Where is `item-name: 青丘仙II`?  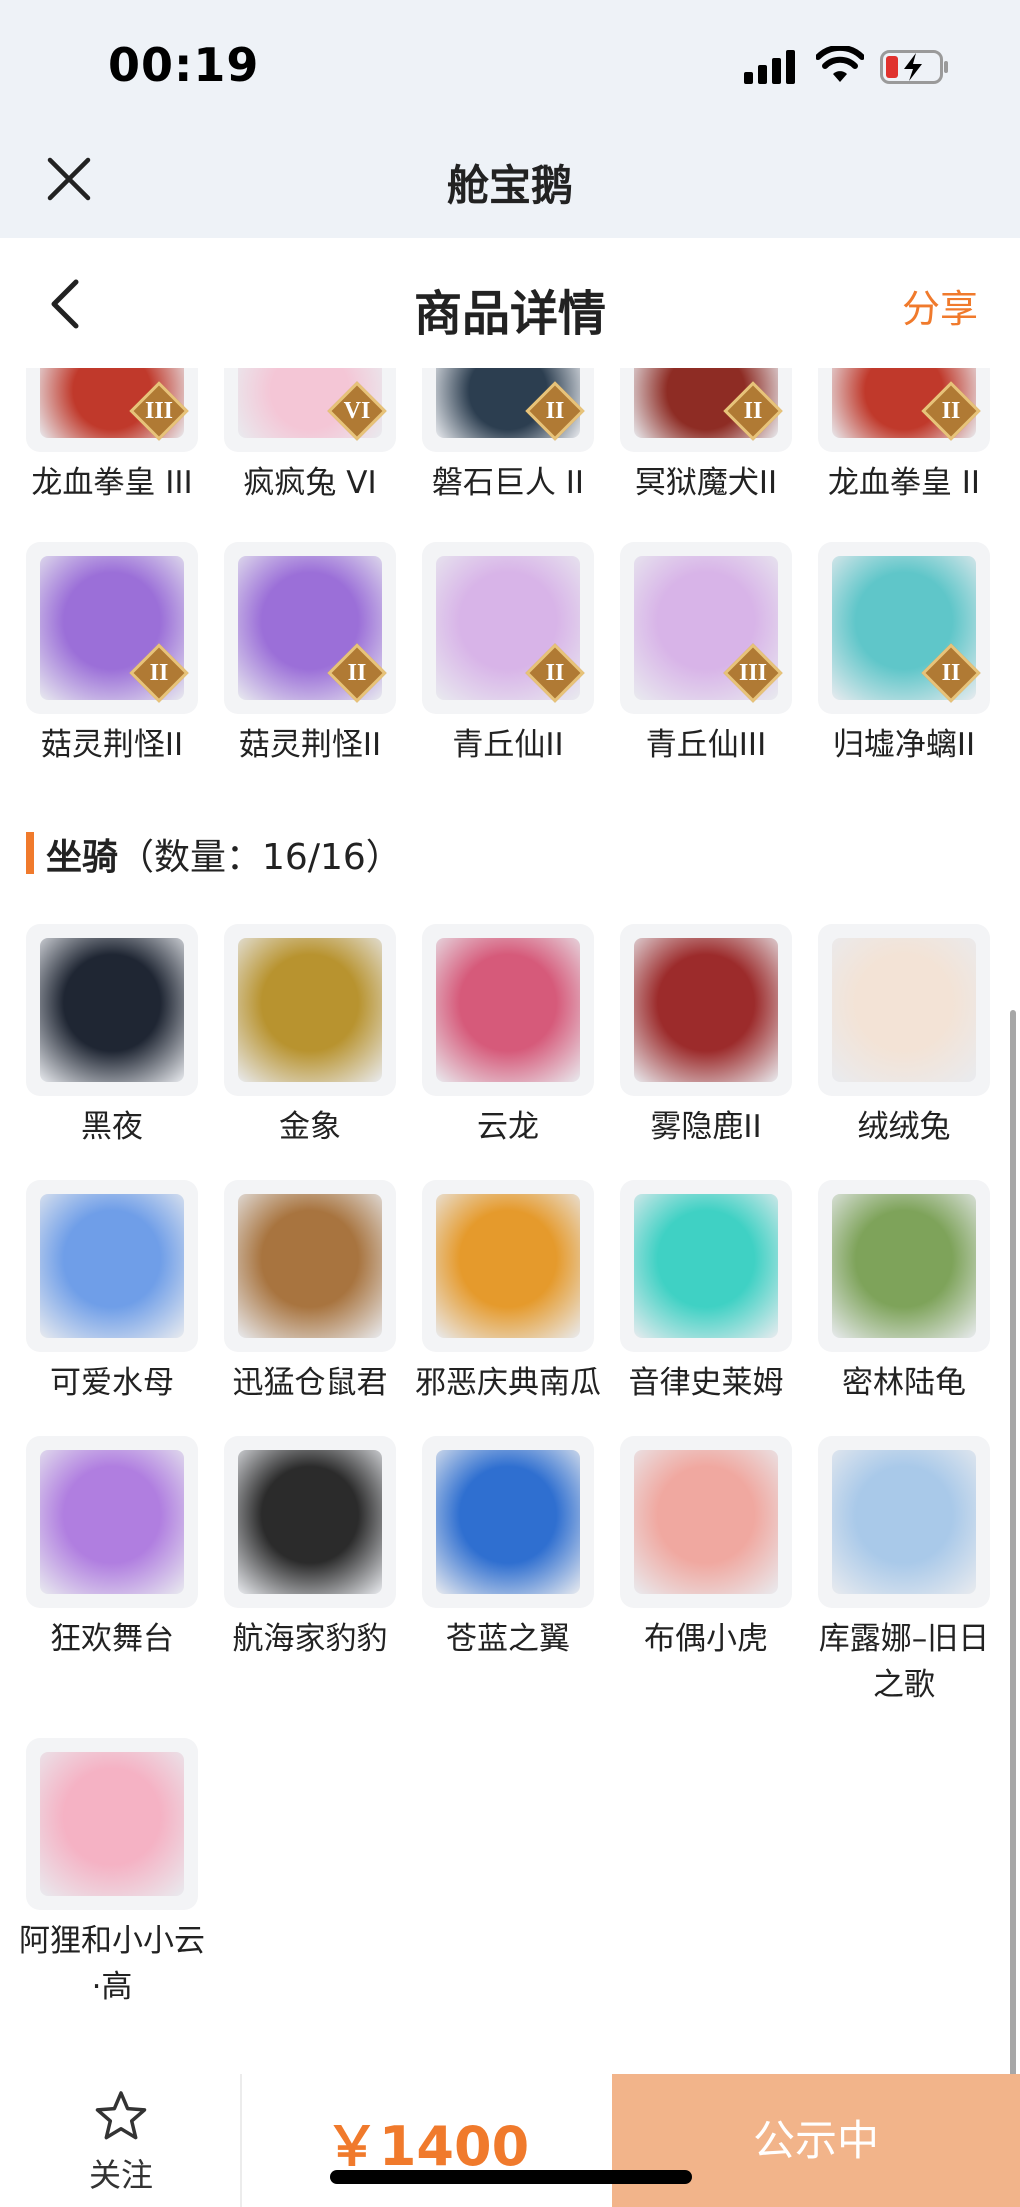 item-name: 青丘仙II is located at coordinates (508, 745).